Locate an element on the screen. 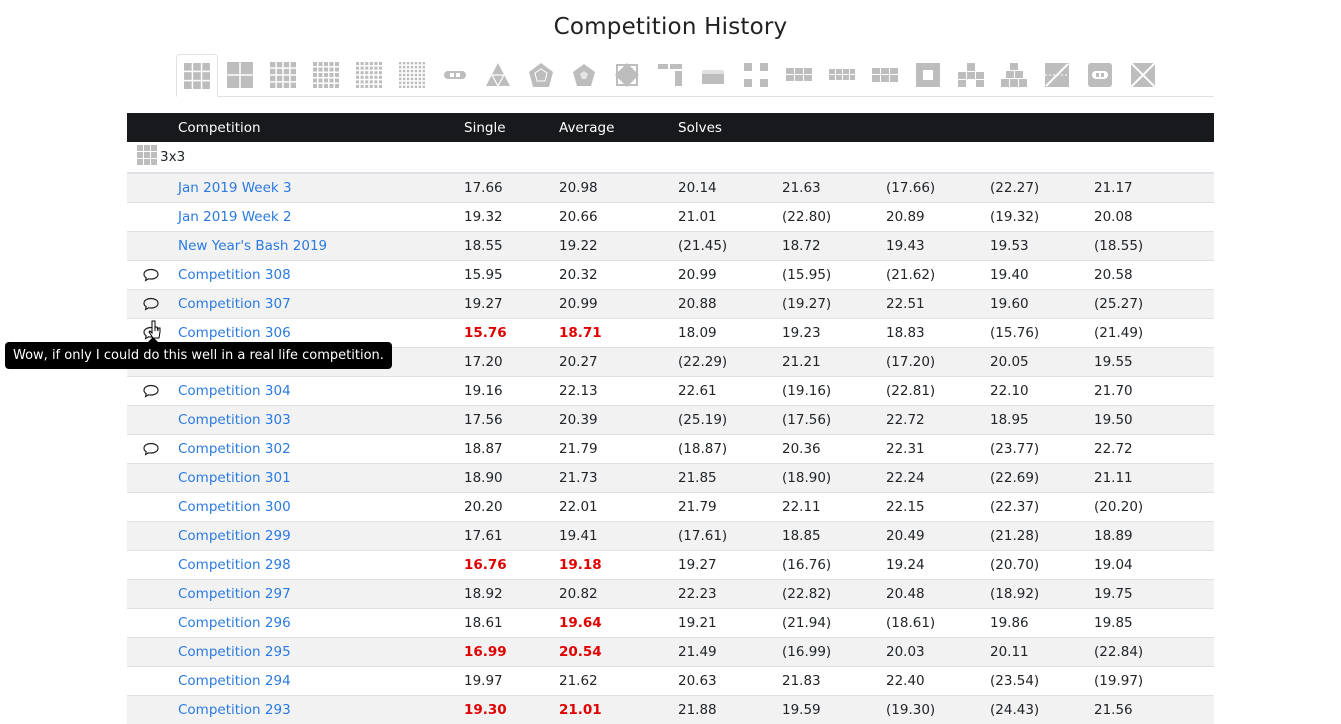  single-time: 16.99 is located at coordinates (505, 652).